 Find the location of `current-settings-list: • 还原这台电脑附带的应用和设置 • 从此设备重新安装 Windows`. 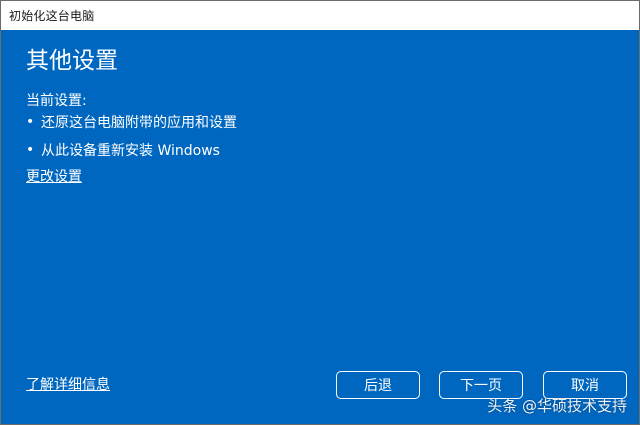

current-settings-list: • 还原这台电脑附带的应用和设置 • 从此设备重新安装 Windows is located at coordinates (131, 140).